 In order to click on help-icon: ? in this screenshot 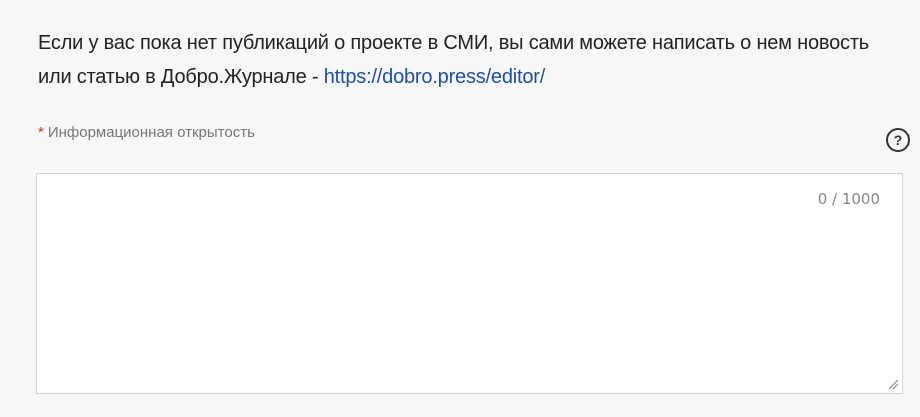, I will do `click(898, 140)`.